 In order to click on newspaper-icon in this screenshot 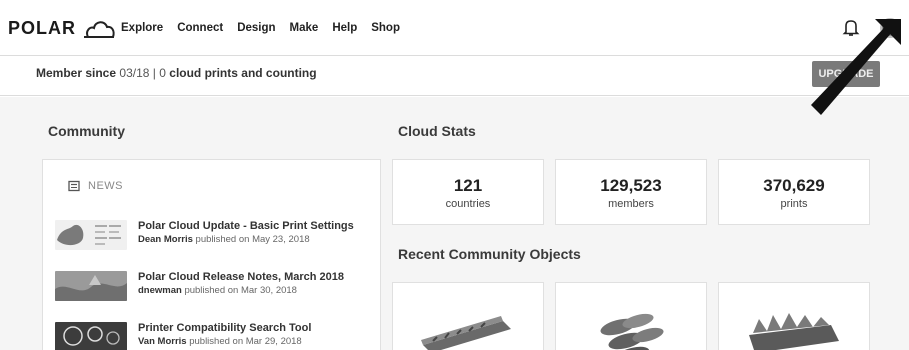, I will do `click(74, 186)`.